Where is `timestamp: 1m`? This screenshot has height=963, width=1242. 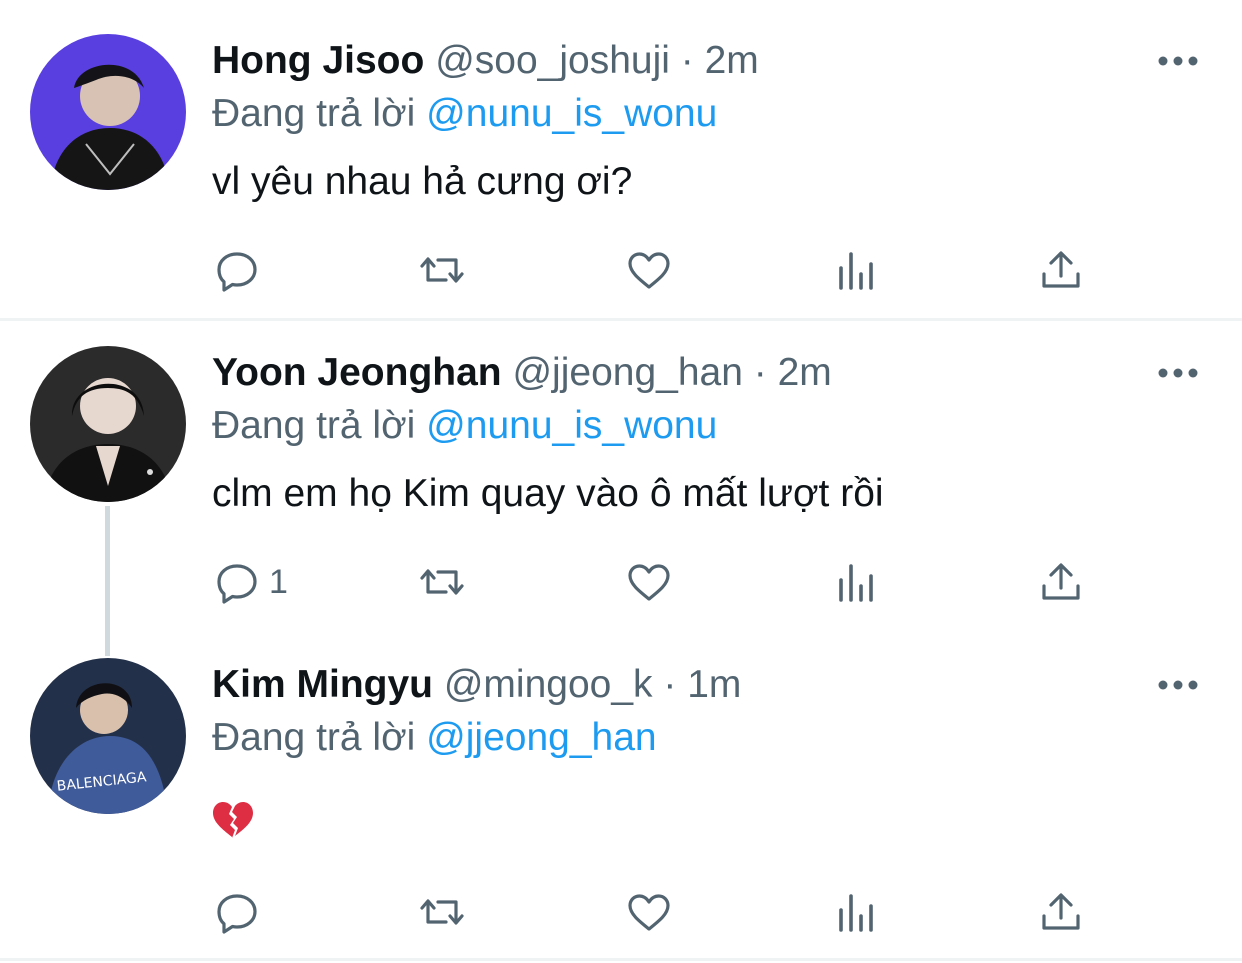
timestamp: 1m is located at coordinates (714, 684).